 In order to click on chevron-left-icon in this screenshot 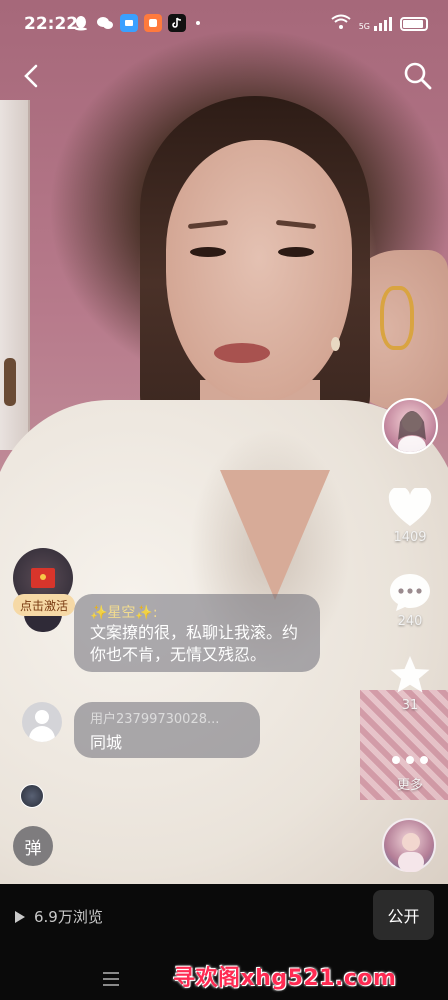, I will do `click(31, 76)`.